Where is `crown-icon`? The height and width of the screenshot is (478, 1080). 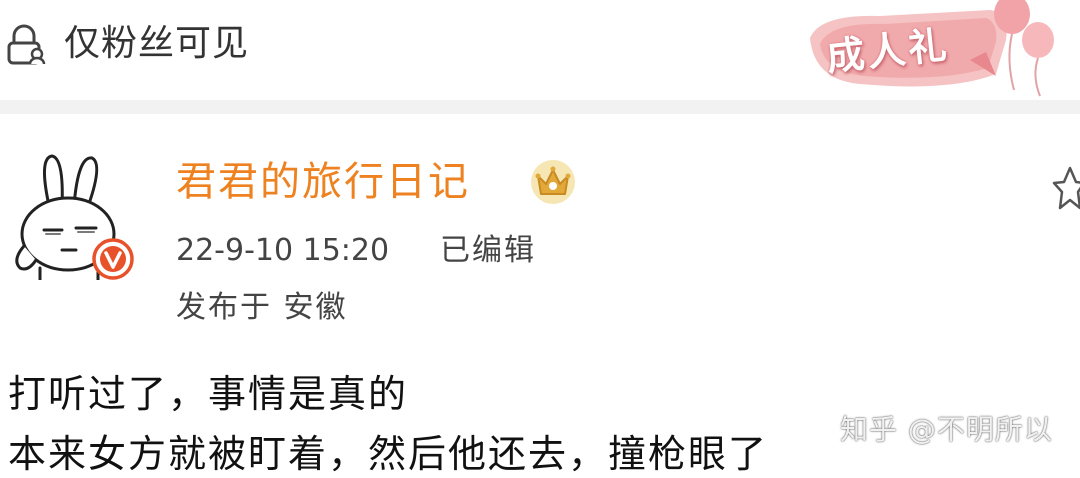 crown-icon is located at coordinates (553, 181).